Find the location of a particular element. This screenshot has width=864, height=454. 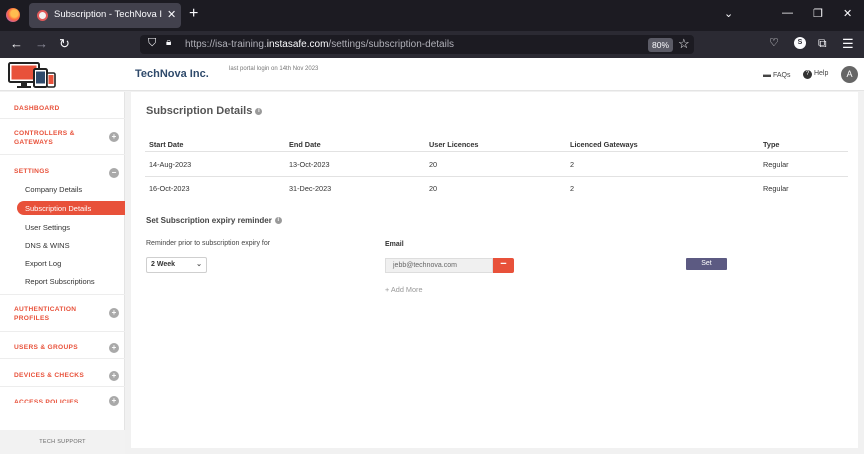

zoom-level: 80% is located at coordinates (661, 45).